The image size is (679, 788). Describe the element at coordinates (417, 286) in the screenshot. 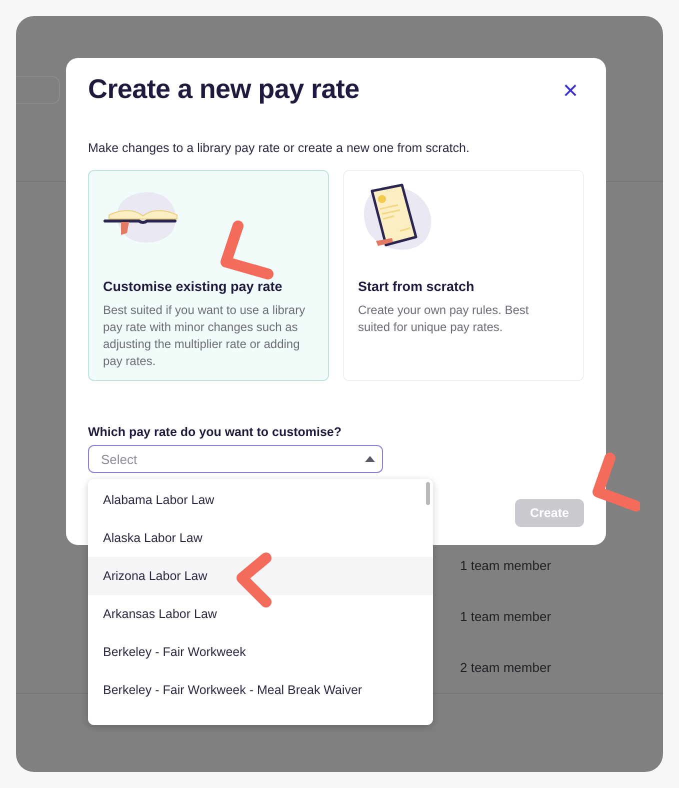

I see `option-title: Start from scratch` at that location.